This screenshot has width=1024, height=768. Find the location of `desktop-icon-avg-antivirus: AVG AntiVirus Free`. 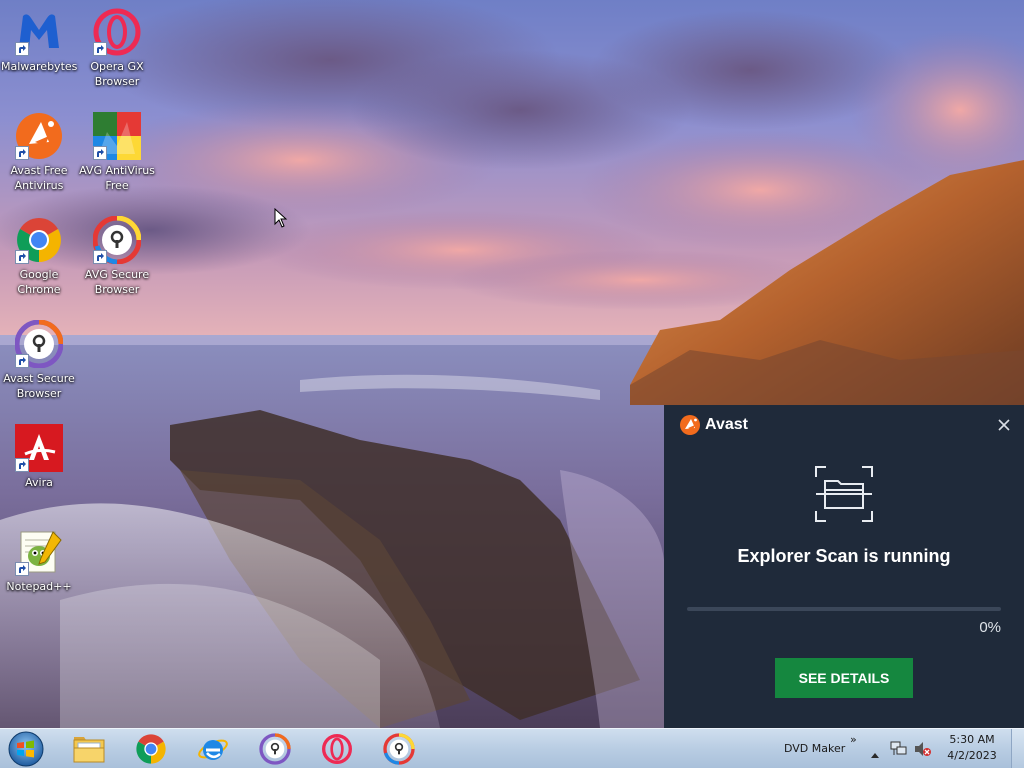

desktop-icon-avg-antivirus: AVG AntiVirus Free is located at coordinates (117, 152).